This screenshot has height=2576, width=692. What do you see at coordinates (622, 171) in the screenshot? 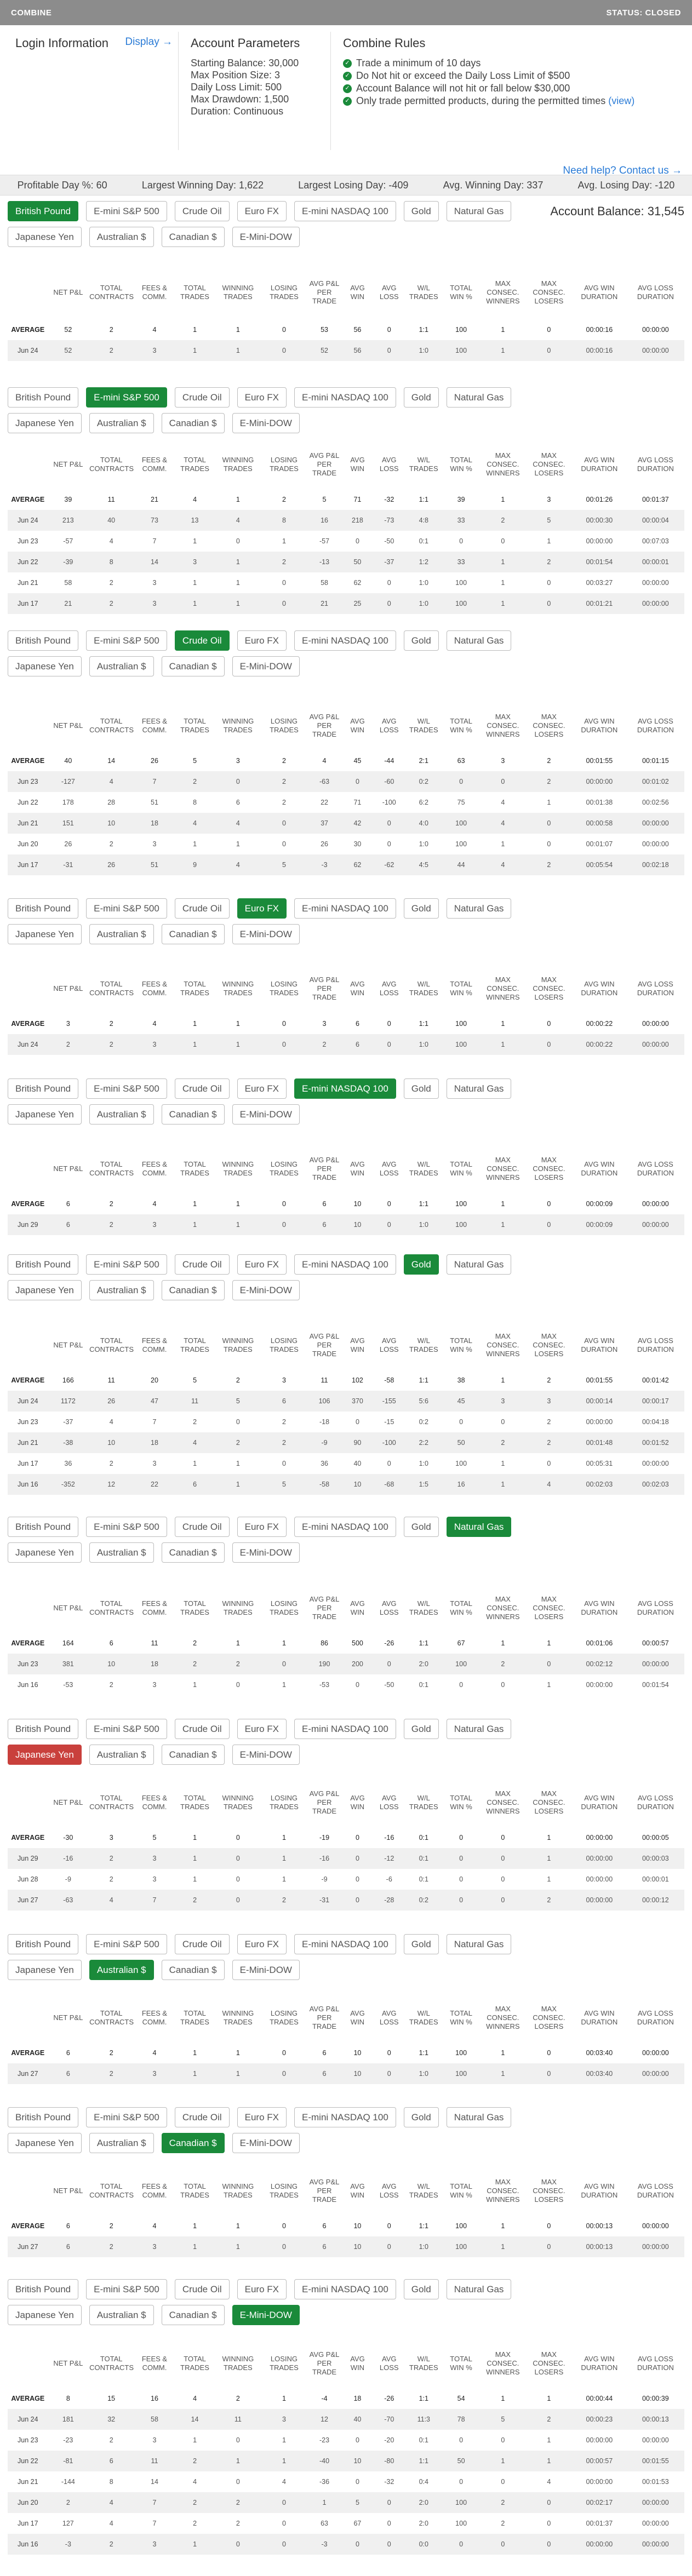
I see `help-contact-link: Need help? Contact us →` at bounding box center [622, 171].